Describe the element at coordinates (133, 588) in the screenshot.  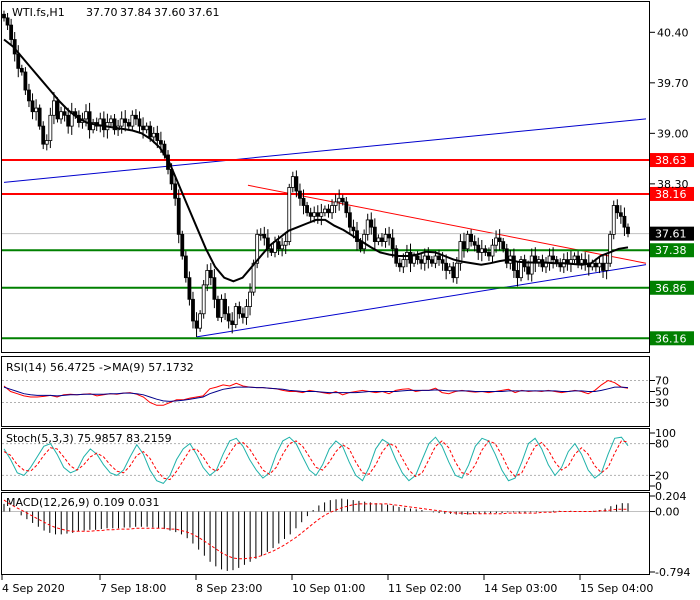
I see `time-tick-label: 7 Sep 18:00` at that location.